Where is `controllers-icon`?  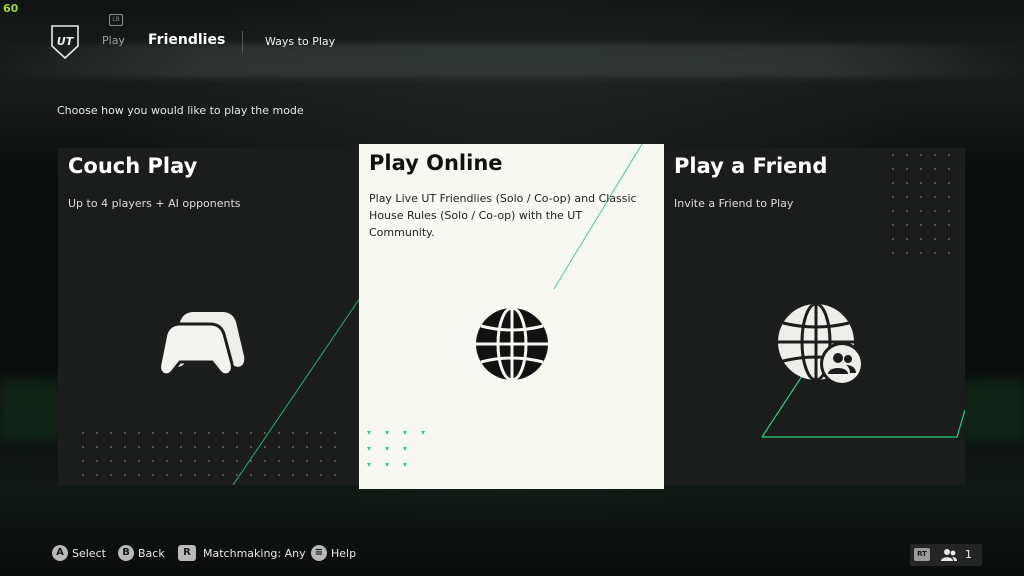
controllers-icon is located at coordinates (201, 344).